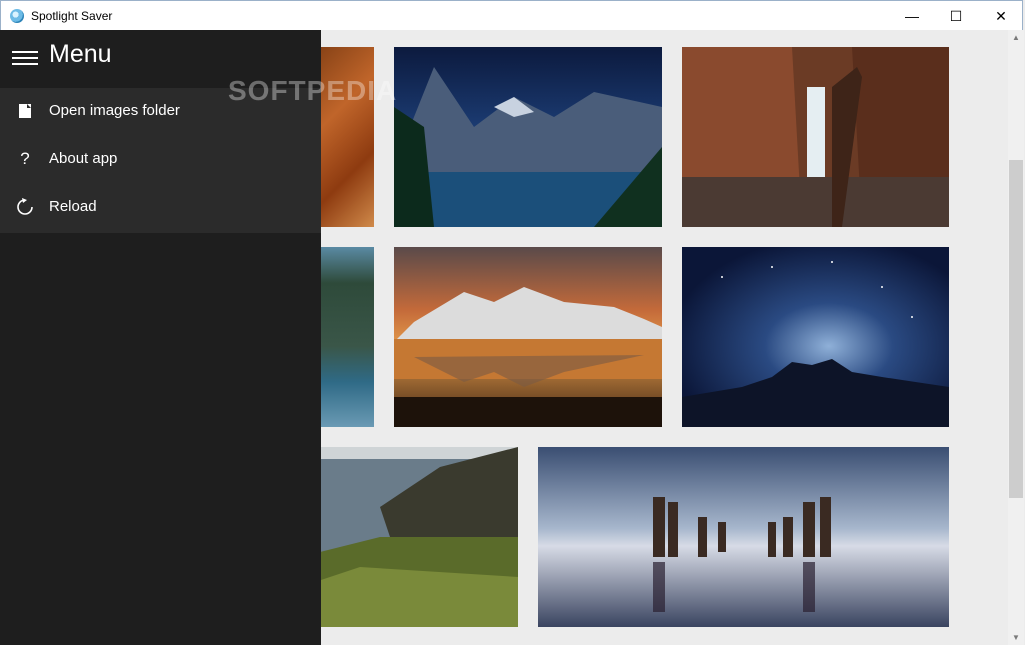 Image resolution: width=1025 pixels, height=645 pixels. Describe the element at coordinates (25, 111) in the screenshot. I see `folder-icon` at that location.